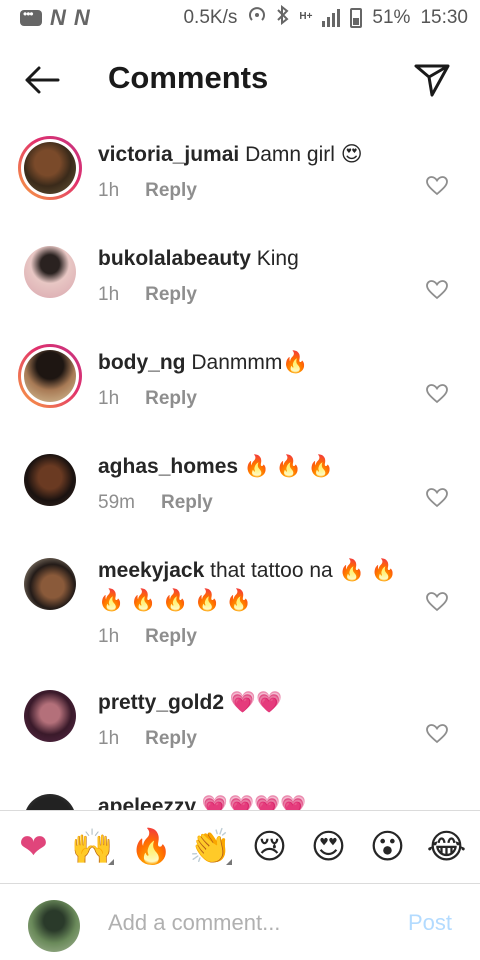 The width and height of the screenshot is (480, 960). Describe the element at coordinates (430, 923) in the screenshot. I see `post-button: Post` at that location.